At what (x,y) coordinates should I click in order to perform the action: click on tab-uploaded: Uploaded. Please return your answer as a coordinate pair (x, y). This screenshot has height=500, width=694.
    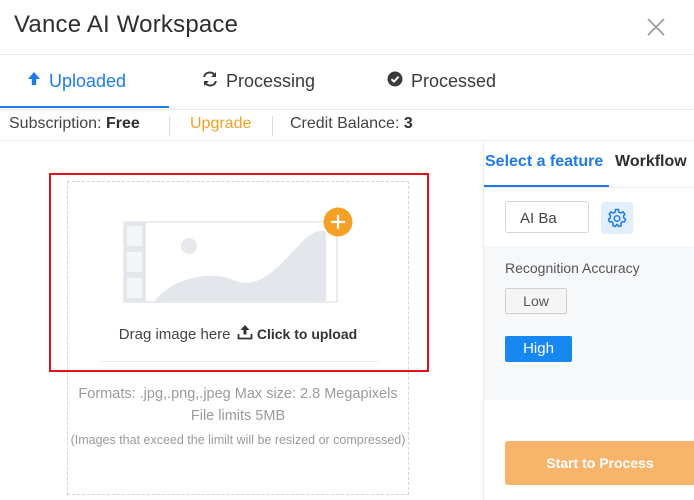
    Looking at the image, I should click on (76, 81).